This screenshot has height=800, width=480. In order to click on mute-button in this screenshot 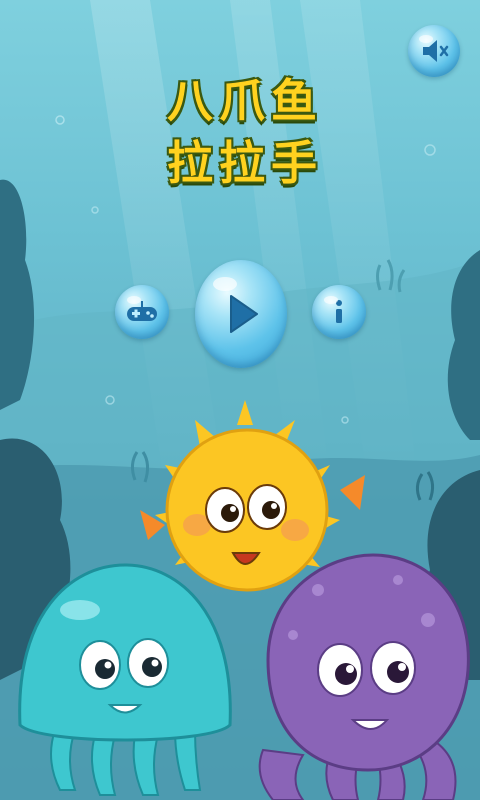, I will do `click(434, 51)`.